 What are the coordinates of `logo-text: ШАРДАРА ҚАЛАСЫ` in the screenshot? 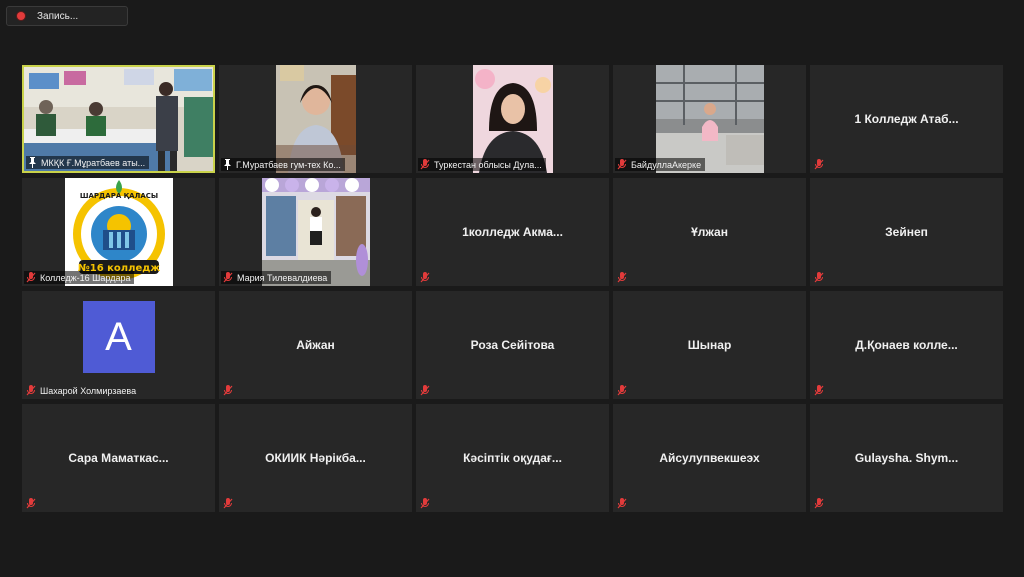 It's located at (118, 196).